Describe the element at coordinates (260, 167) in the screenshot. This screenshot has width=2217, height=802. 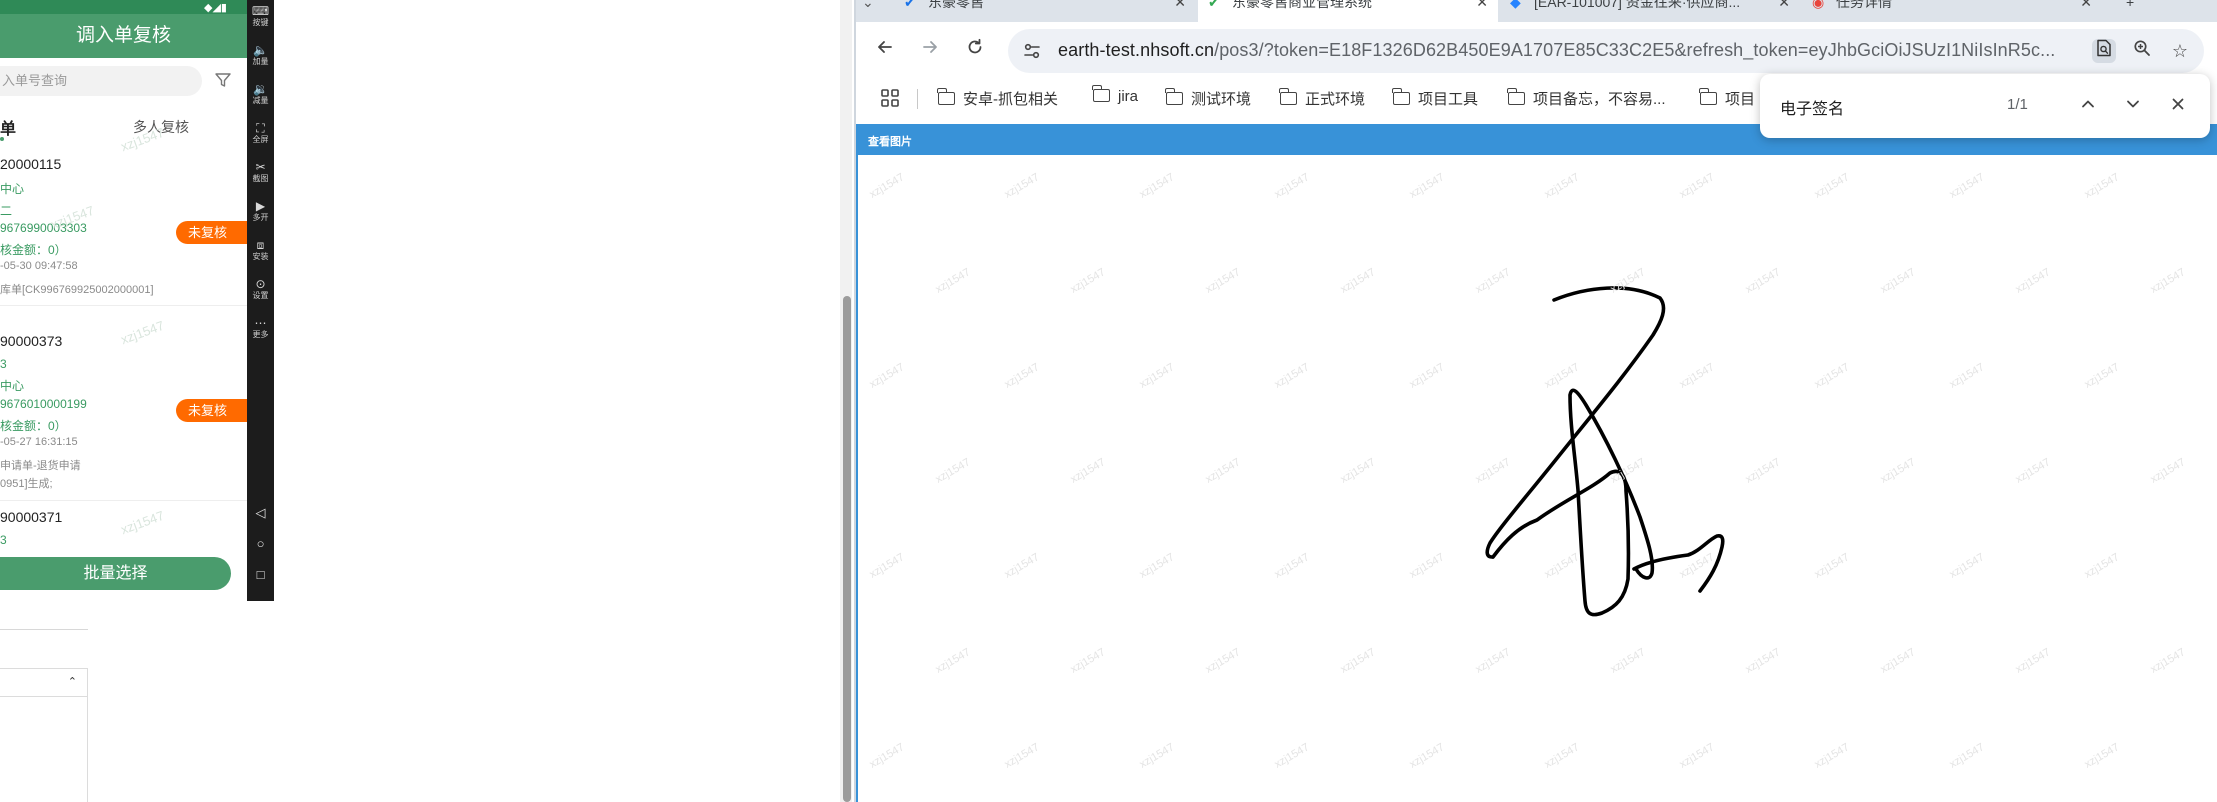
I see `scissors-icon: ✂` at that location.